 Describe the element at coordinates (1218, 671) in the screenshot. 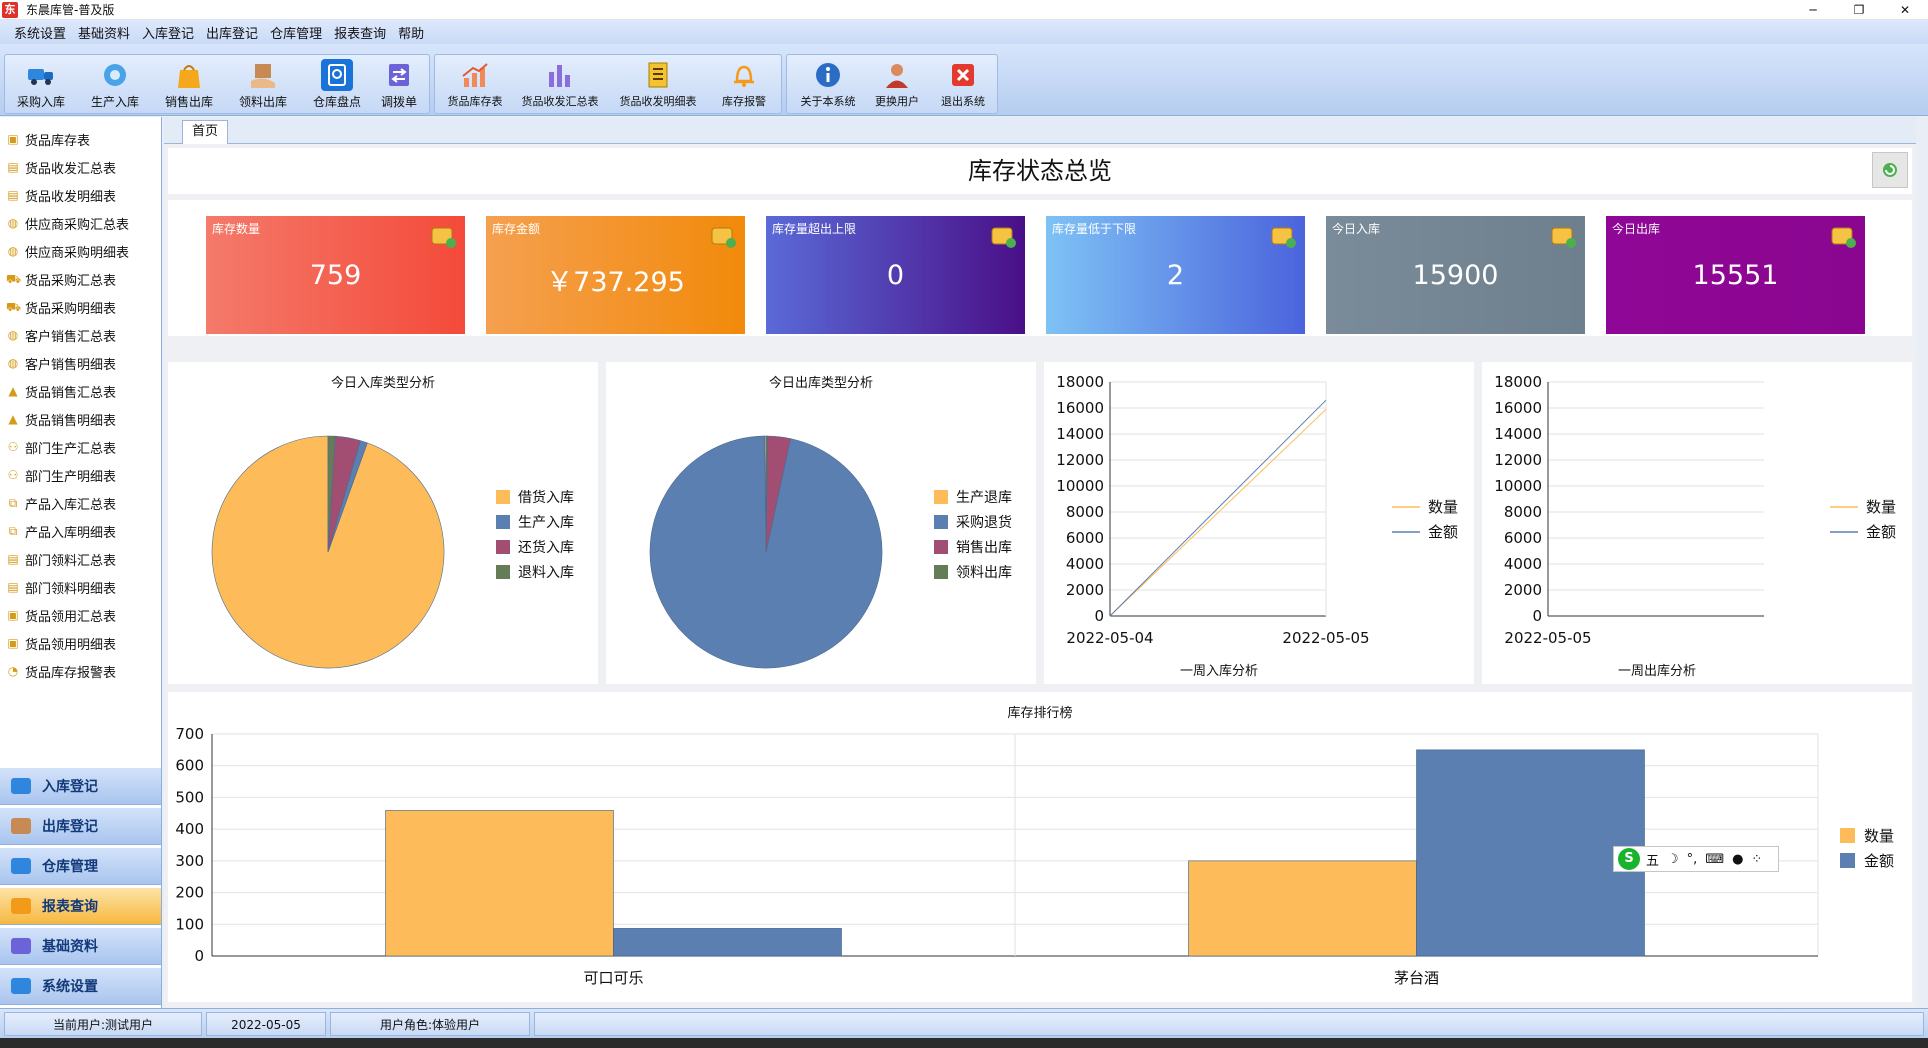

I see `chart-week-in-title: 一周入库分析` at that location.